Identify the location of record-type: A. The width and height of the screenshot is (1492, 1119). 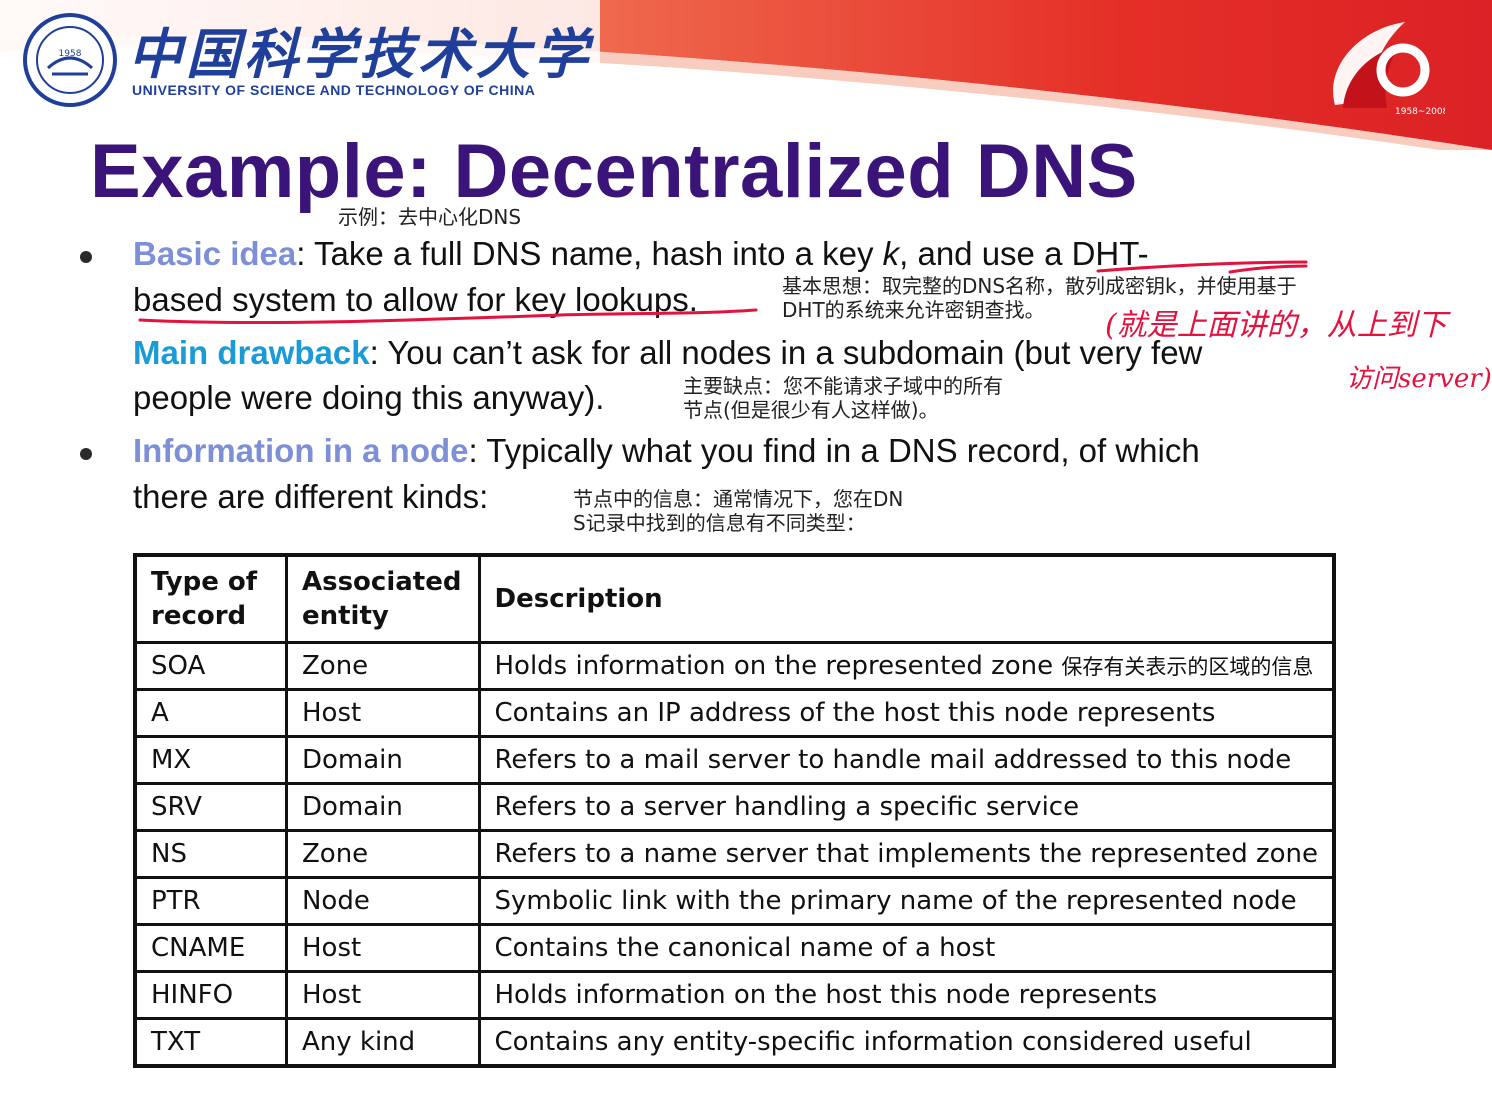
(210, 713).